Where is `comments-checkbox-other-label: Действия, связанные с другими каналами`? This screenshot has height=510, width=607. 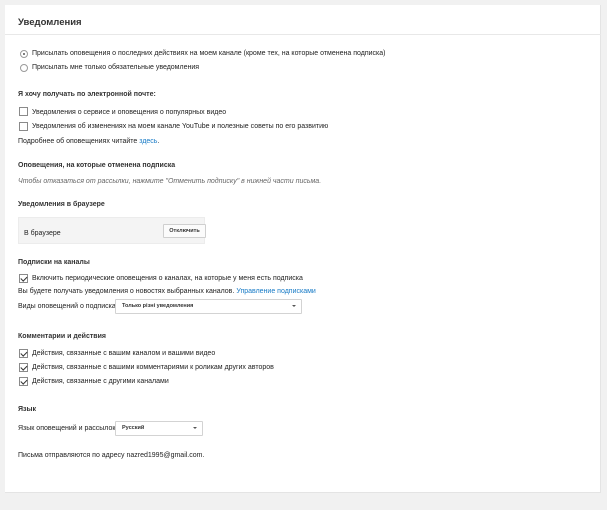 comments-checkbox-other-label: Действия, связанные с другими каналами is located at coordinates (100, 381).